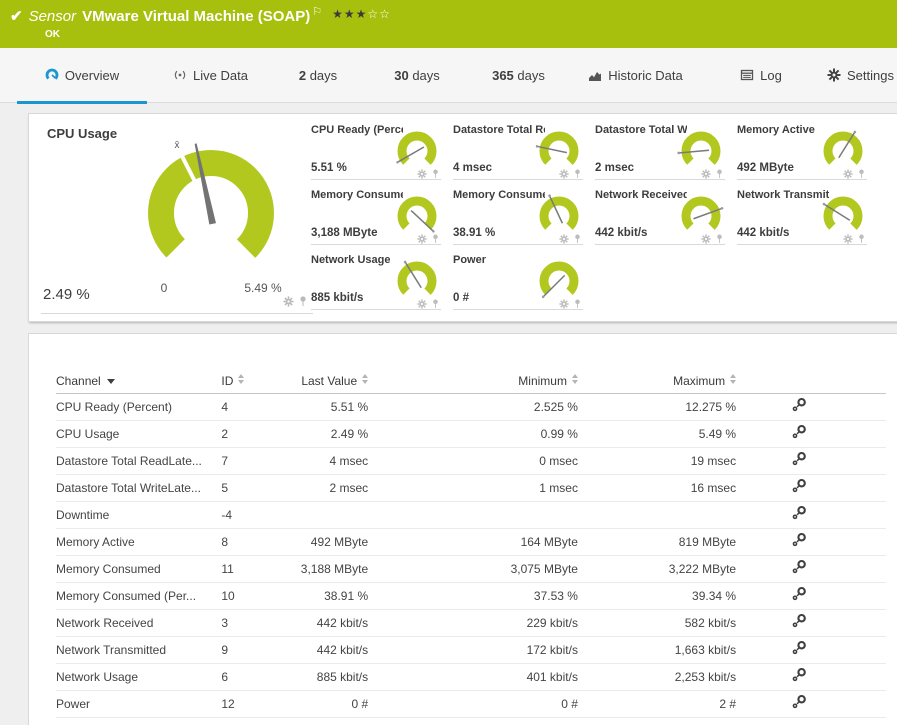 This screenshot has width=897, height=725. Describe the element at coordinates (344, 233) in the screenshot. I see `small-gauge-value: 3,188 MByte` at that location.